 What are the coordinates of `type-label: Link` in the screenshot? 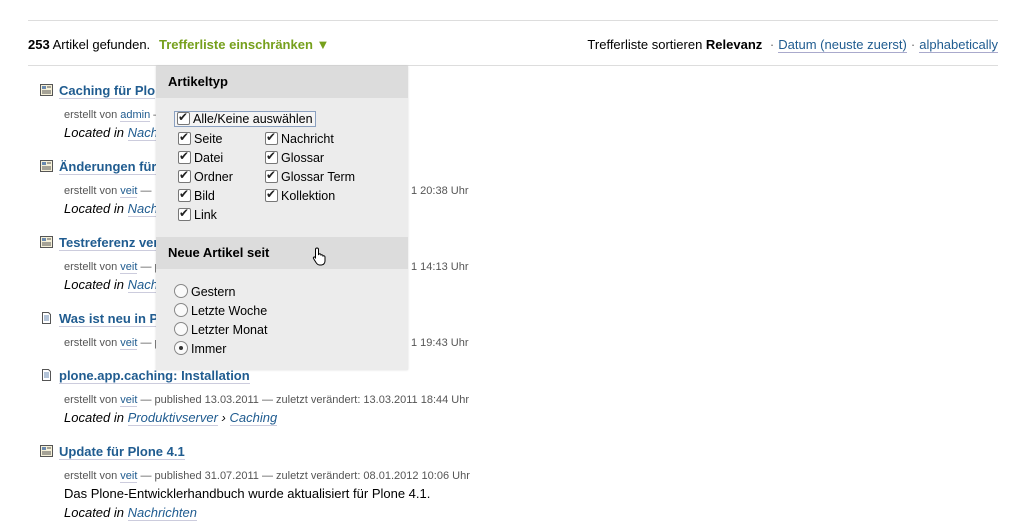 It's located at (205, 215).